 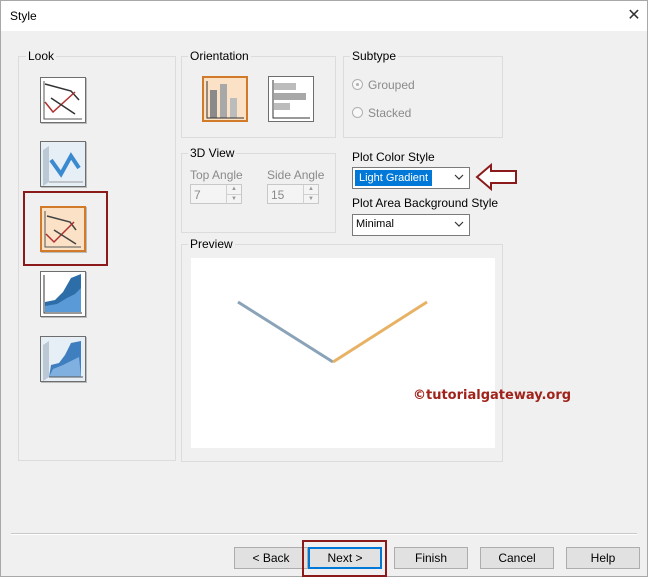 What do you see at coordinates (357, 84) in the screenshot?
I see `grouped-radio` at bounding box center [357, 84].